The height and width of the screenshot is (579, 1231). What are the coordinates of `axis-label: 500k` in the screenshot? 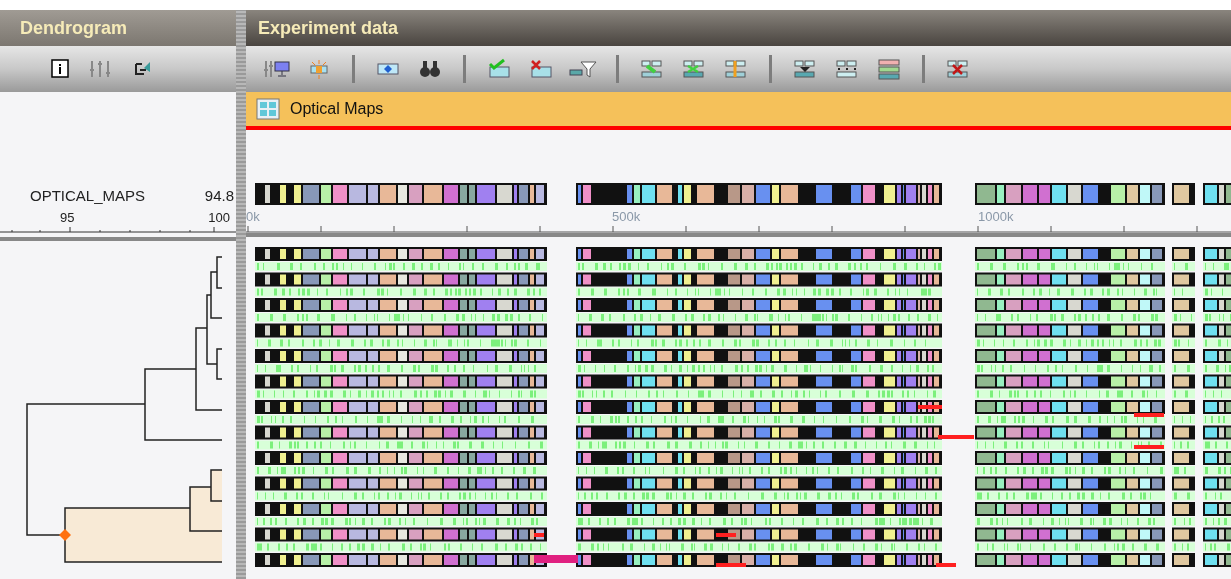 It's located at (627, 217).